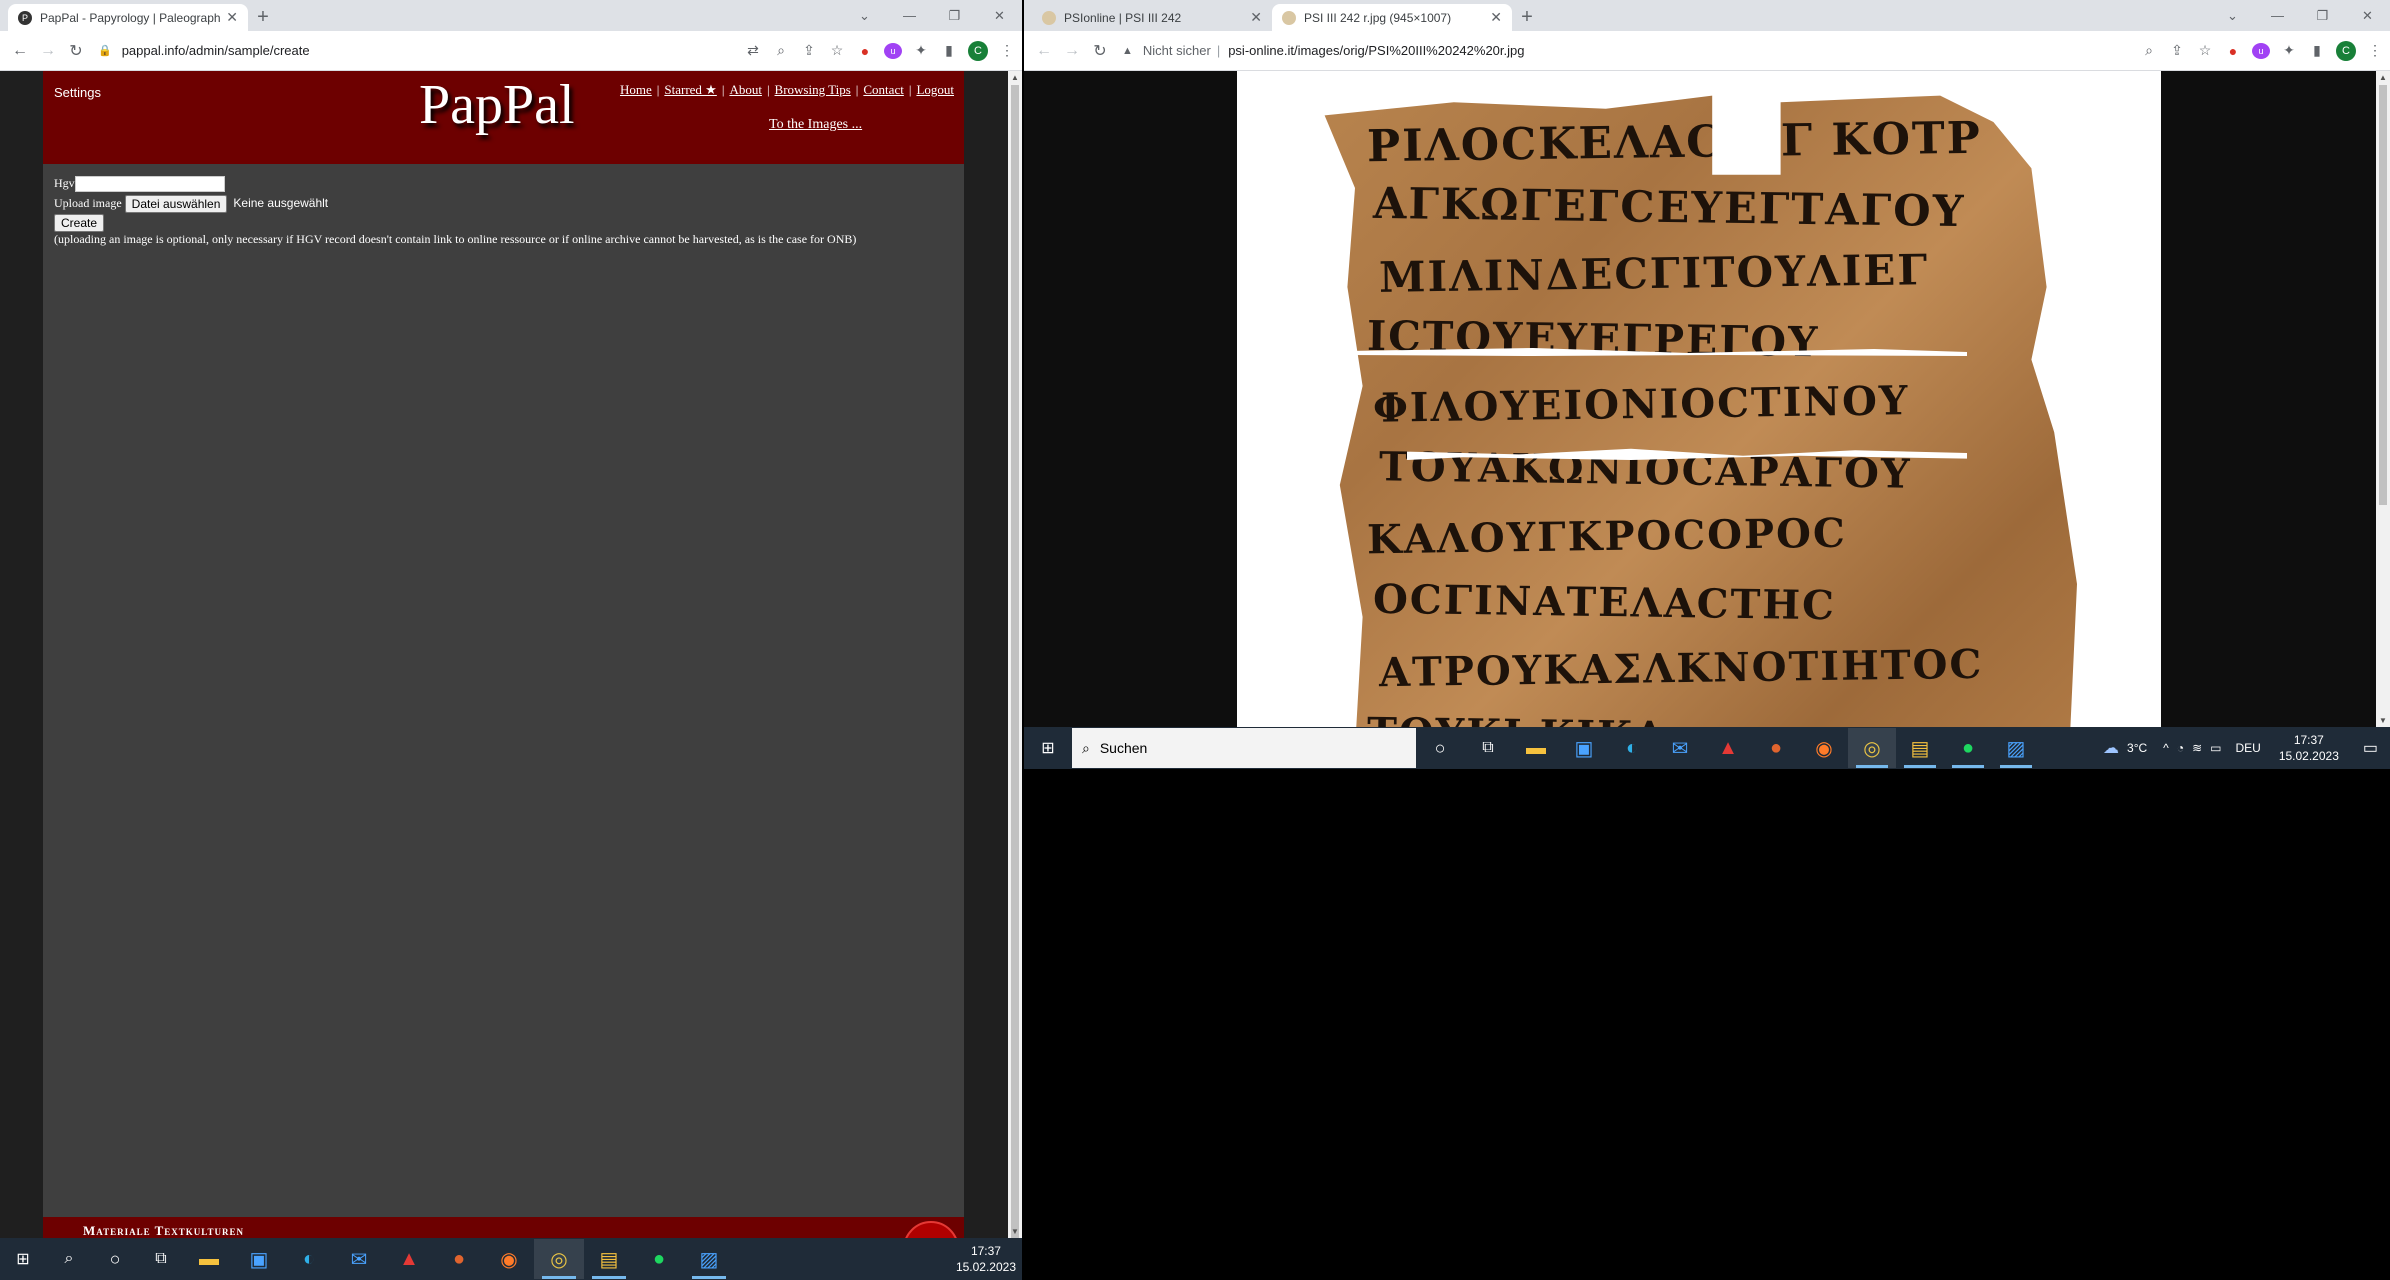 The width and height of the screenshot is (2390, 1280). Describe the element at coordinates (2215, 748) in the screenshot. I see `battery-icon: ▭` at that location.